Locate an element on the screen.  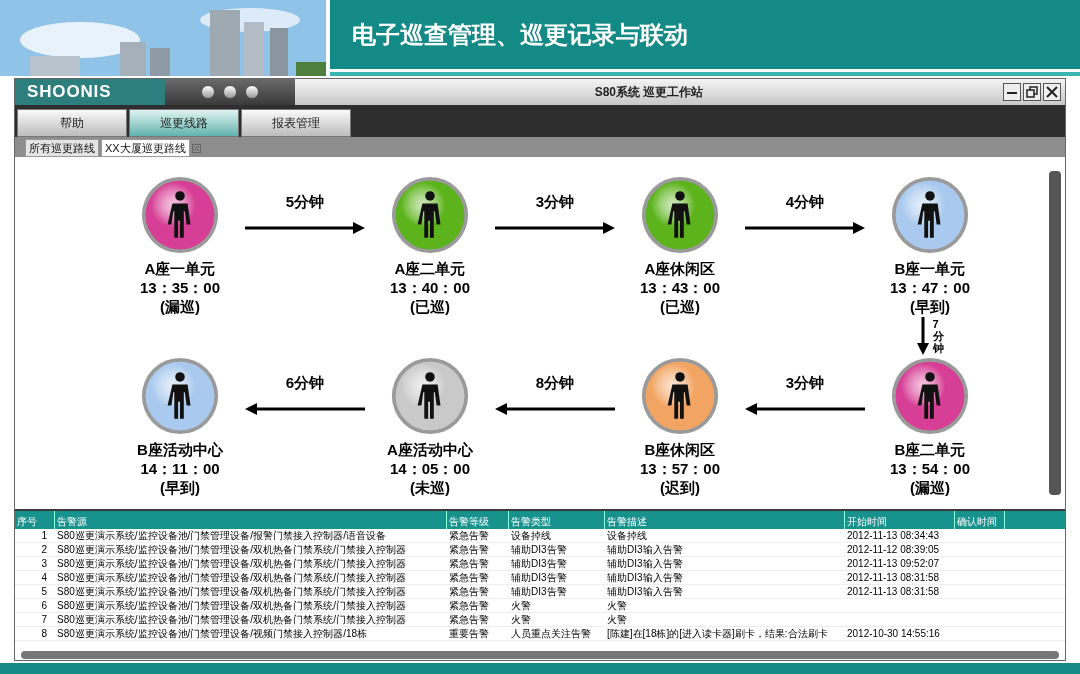
checkpoint-time: 13：35：00 is located at coordinates (180, 287).